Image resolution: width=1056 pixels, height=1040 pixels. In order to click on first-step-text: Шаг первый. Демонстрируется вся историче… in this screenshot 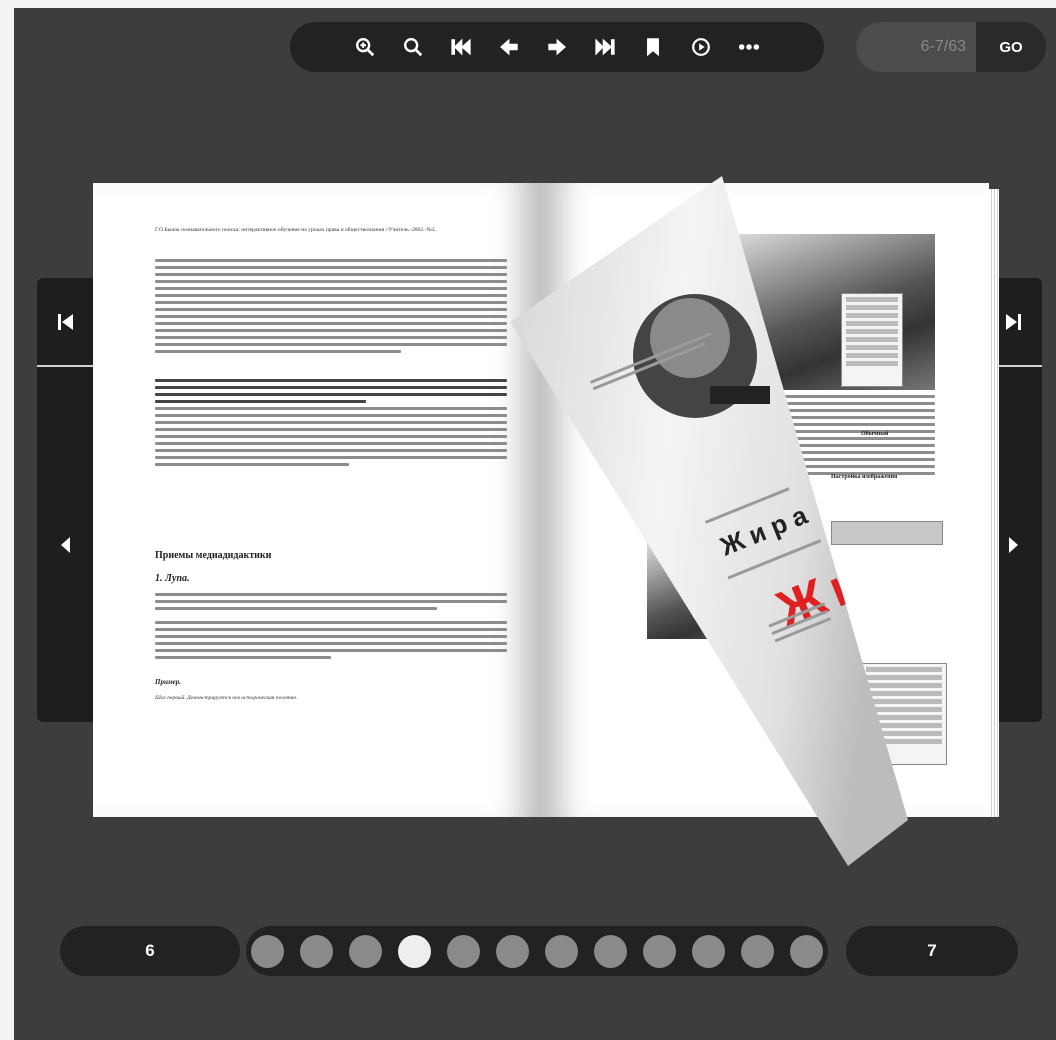, I will do `click(226, 698)`.